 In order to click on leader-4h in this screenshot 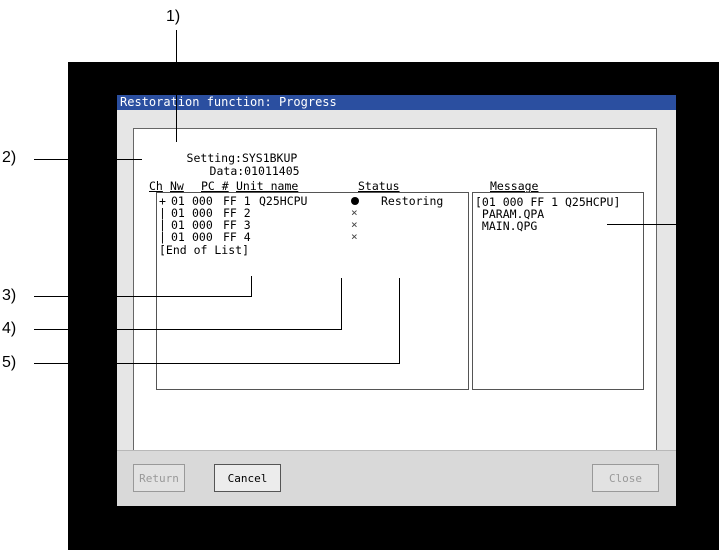, I will do `click(188, 329)`.